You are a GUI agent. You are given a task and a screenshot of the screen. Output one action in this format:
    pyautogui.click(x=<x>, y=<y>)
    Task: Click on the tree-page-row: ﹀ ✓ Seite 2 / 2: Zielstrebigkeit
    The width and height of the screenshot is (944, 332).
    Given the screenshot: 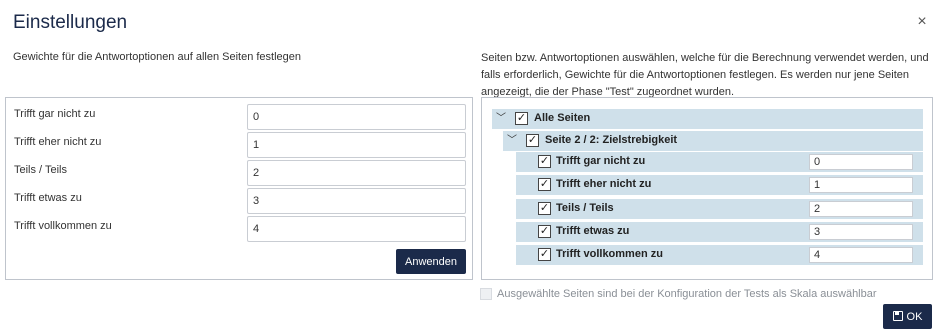 What is the action you would take?
    pyautogui.click(x=713, y=141)
    